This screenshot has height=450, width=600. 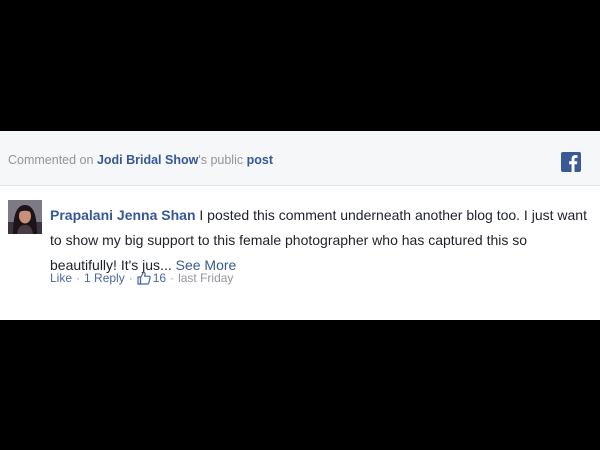 I want to click on comment-actions: Like · 1 Reply · 16 · last Friday, so click(x=141, y=278).